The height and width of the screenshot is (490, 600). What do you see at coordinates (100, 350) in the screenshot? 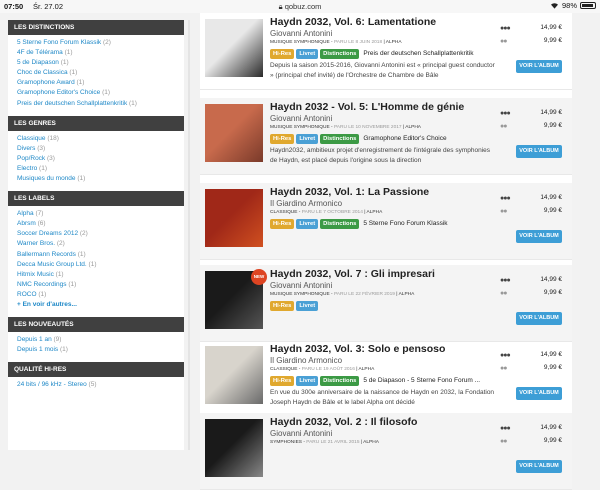
I see `sidebar-filter-item: Depuis 1 mois (1)` at bounding box center [100, 350].